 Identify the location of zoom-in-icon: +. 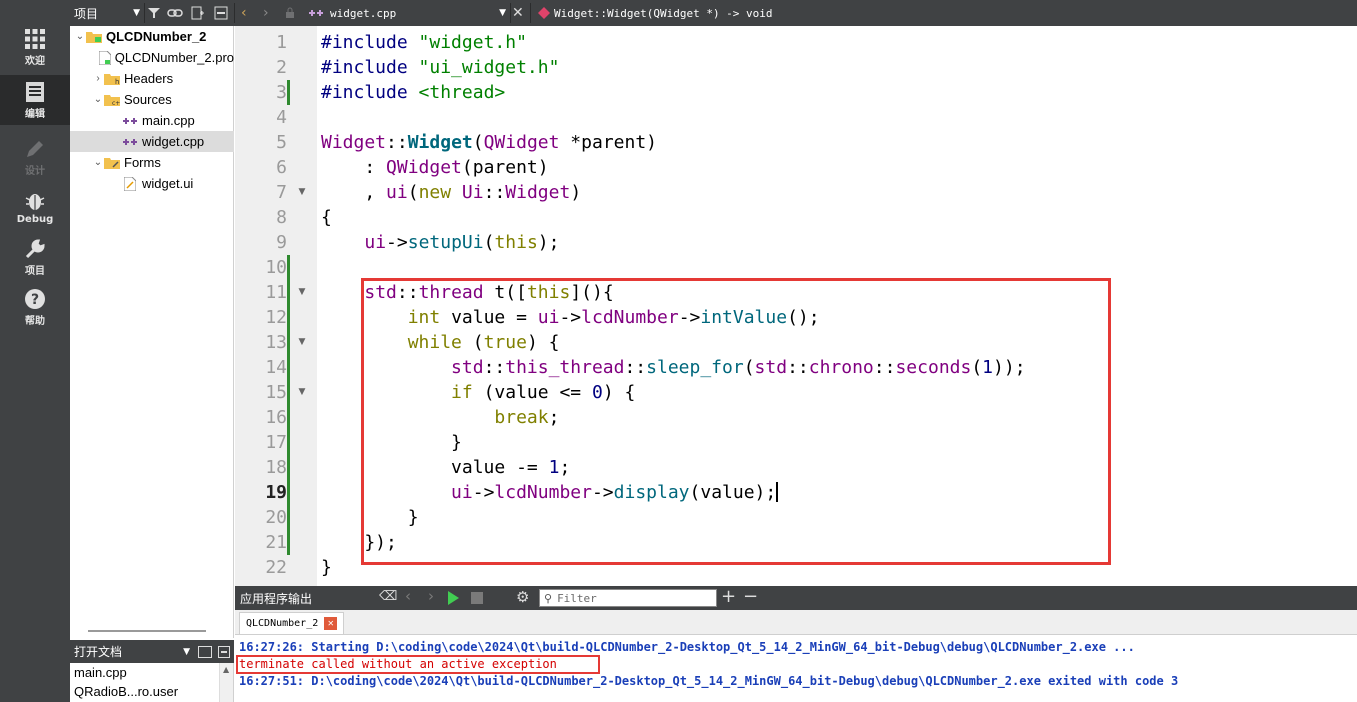
(728, 596).